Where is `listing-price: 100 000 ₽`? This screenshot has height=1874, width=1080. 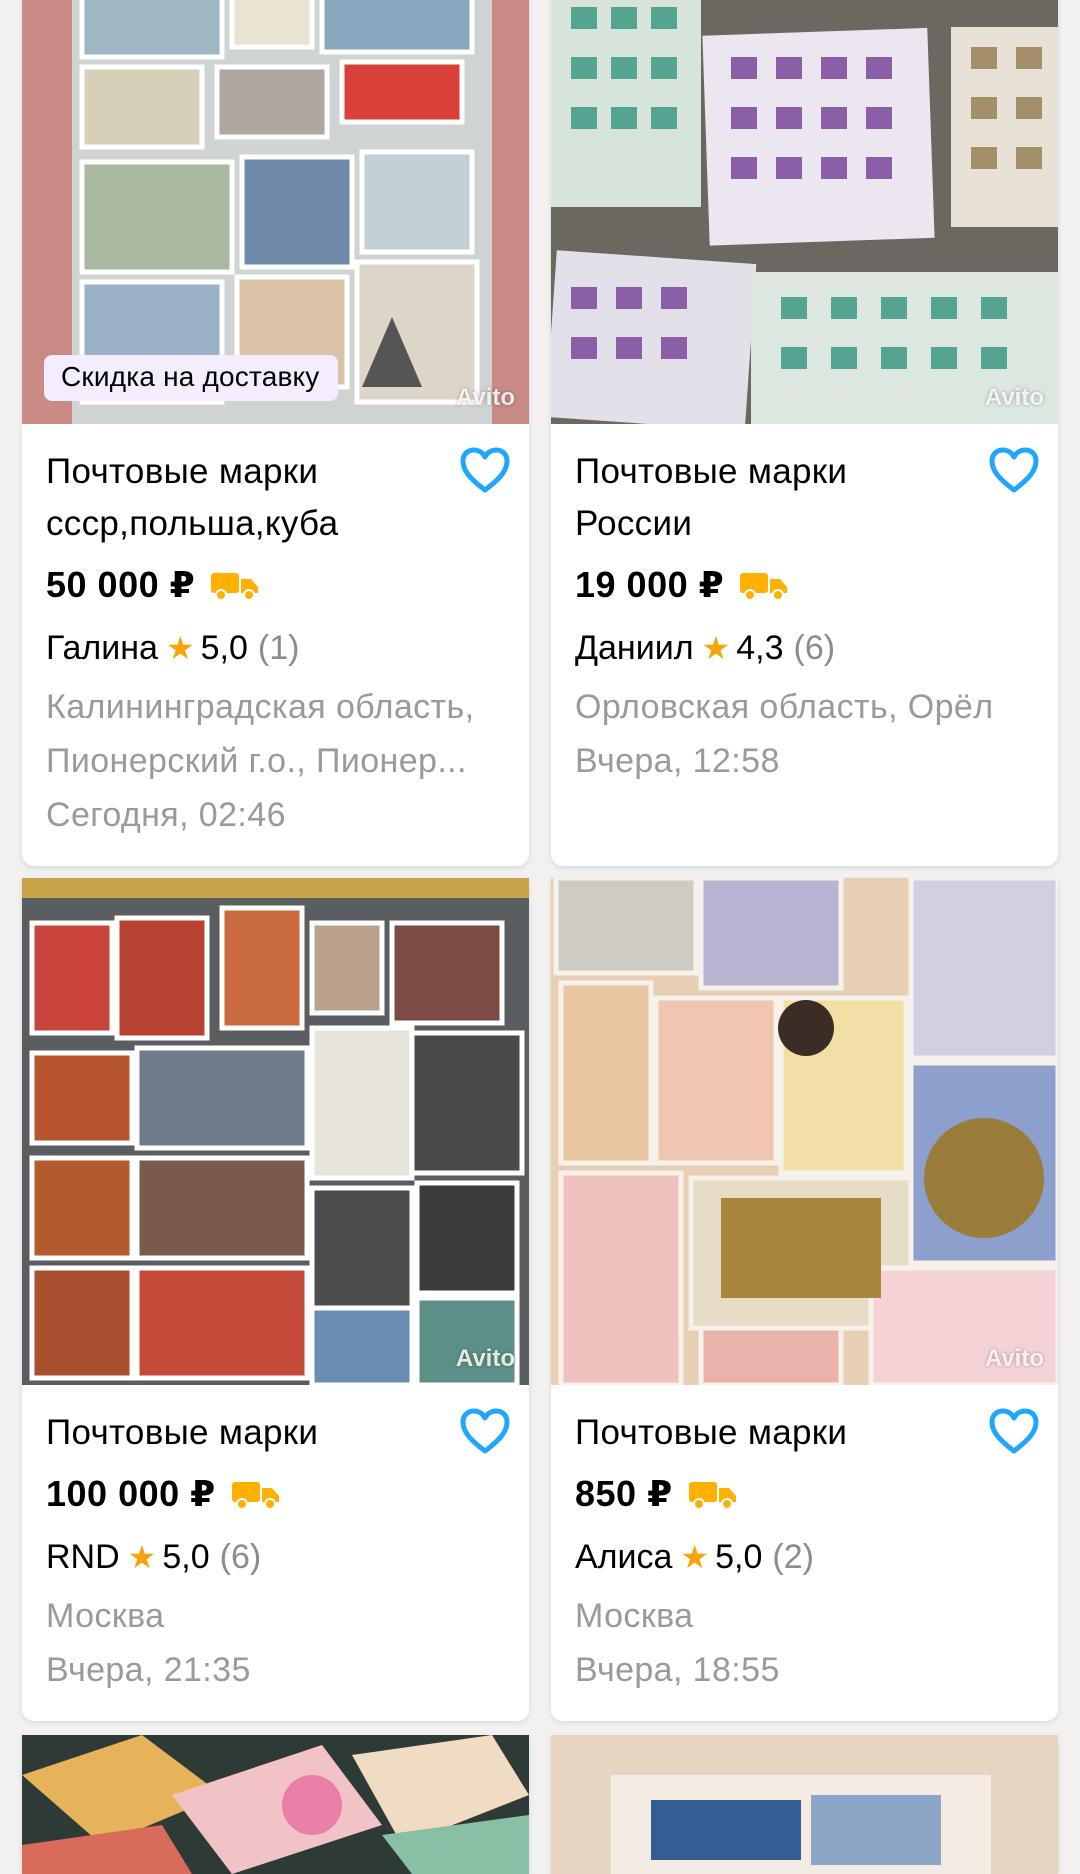 listing-price: 100 000 ₽ is located at coordinates (131, 1493).